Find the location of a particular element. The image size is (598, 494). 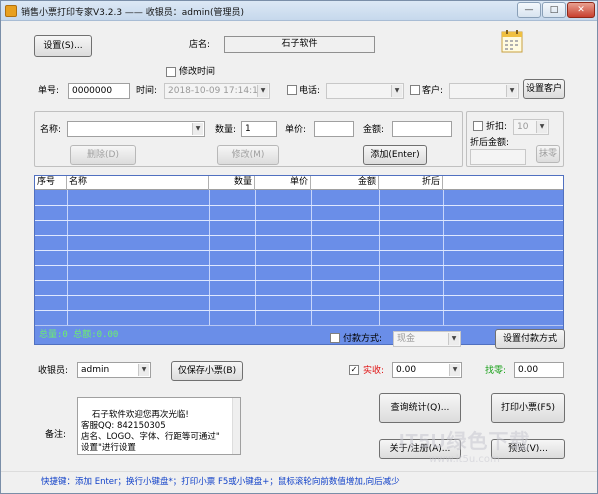

after-discount-input is located at coordinates (498, 157).